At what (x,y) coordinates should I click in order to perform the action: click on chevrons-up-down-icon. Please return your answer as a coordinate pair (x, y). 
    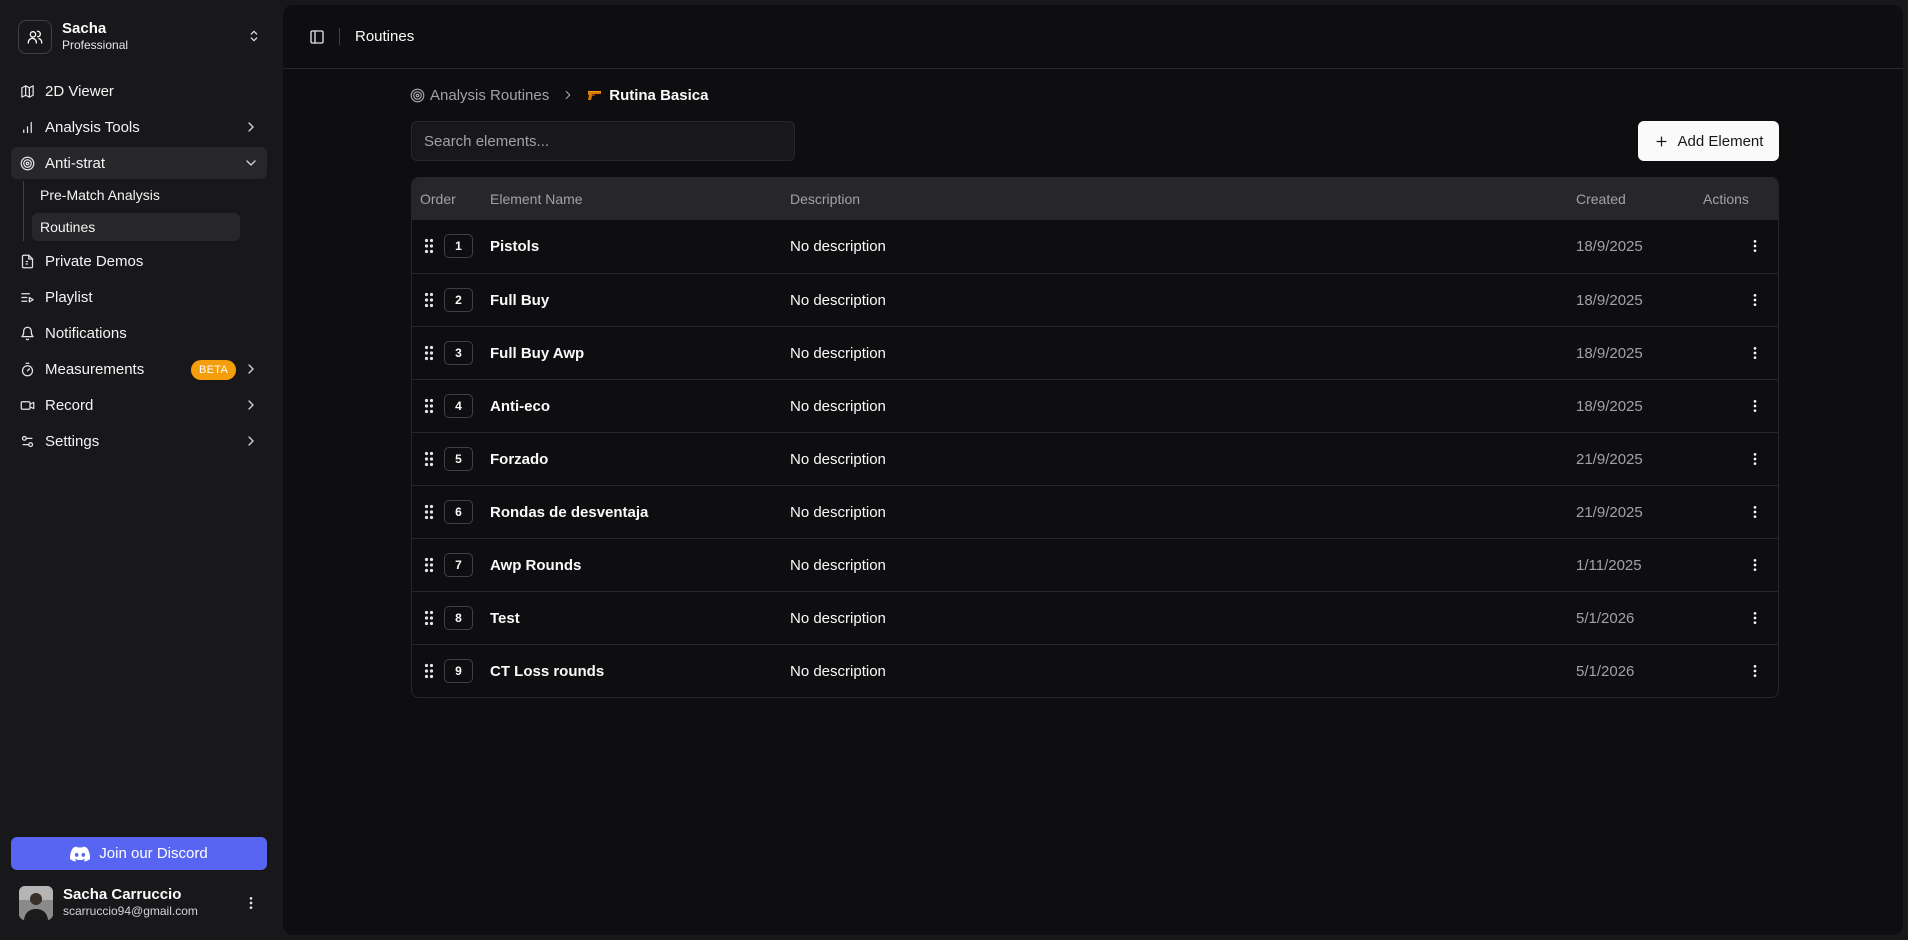
    Looking at the image, I should click on (254, 36).